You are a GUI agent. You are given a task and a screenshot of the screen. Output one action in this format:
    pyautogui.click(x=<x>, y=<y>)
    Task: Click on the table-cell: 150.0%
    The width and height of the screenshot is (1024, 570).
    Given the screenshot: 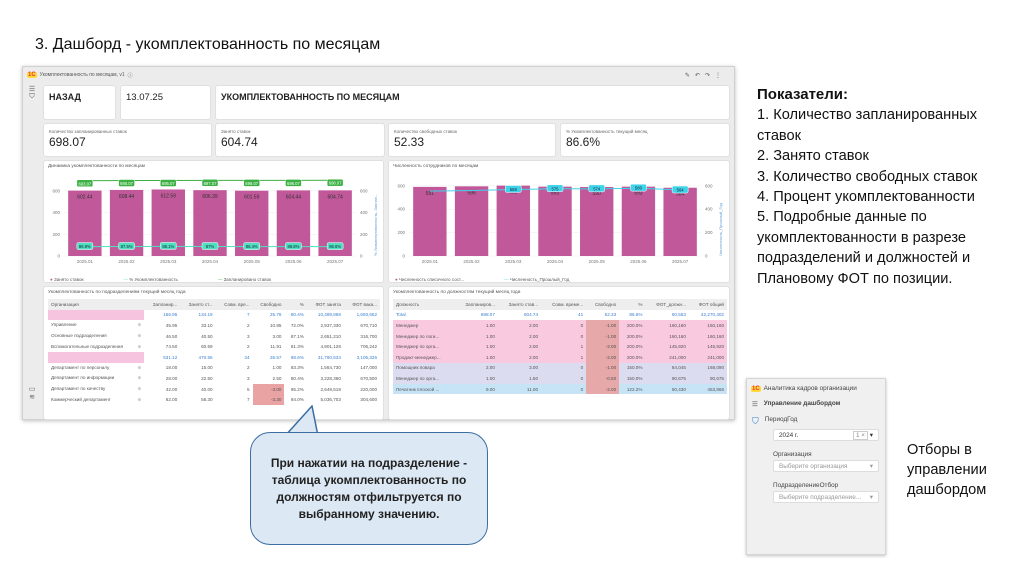 What is the action you would take?
    pyautogui.click(x=634, y=368)
    